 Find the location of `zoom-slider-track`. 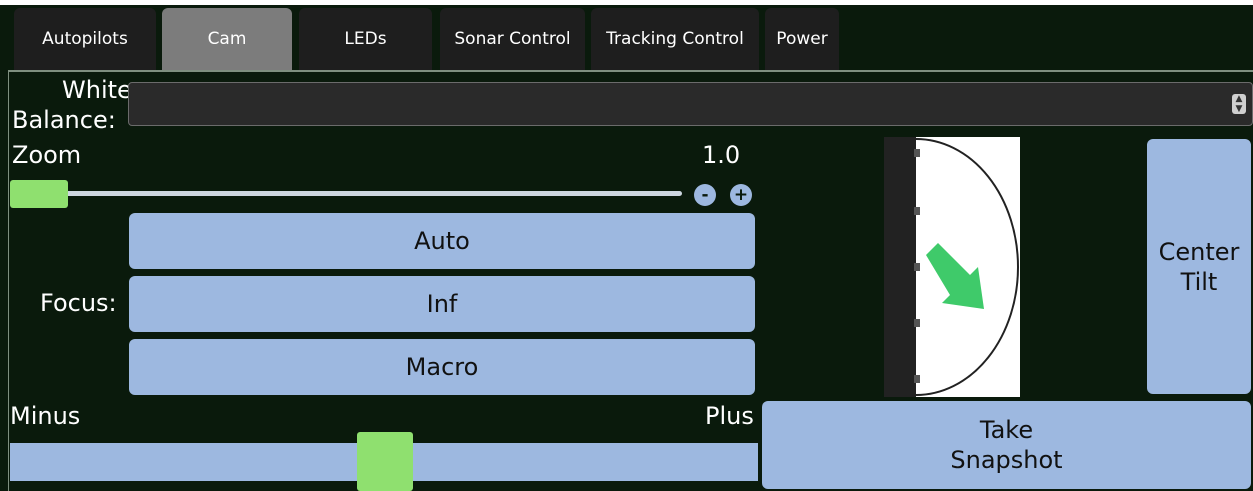

zoom-slider-track is located at coordinates (346, 193).